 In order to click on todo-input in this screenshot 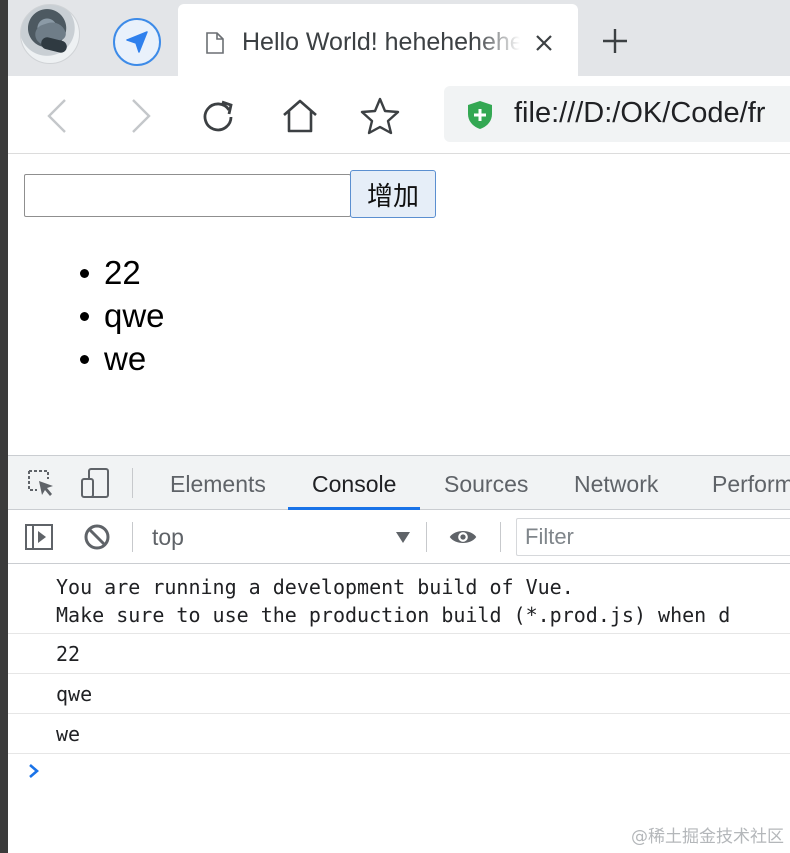, I will do `click(187, 195)`.